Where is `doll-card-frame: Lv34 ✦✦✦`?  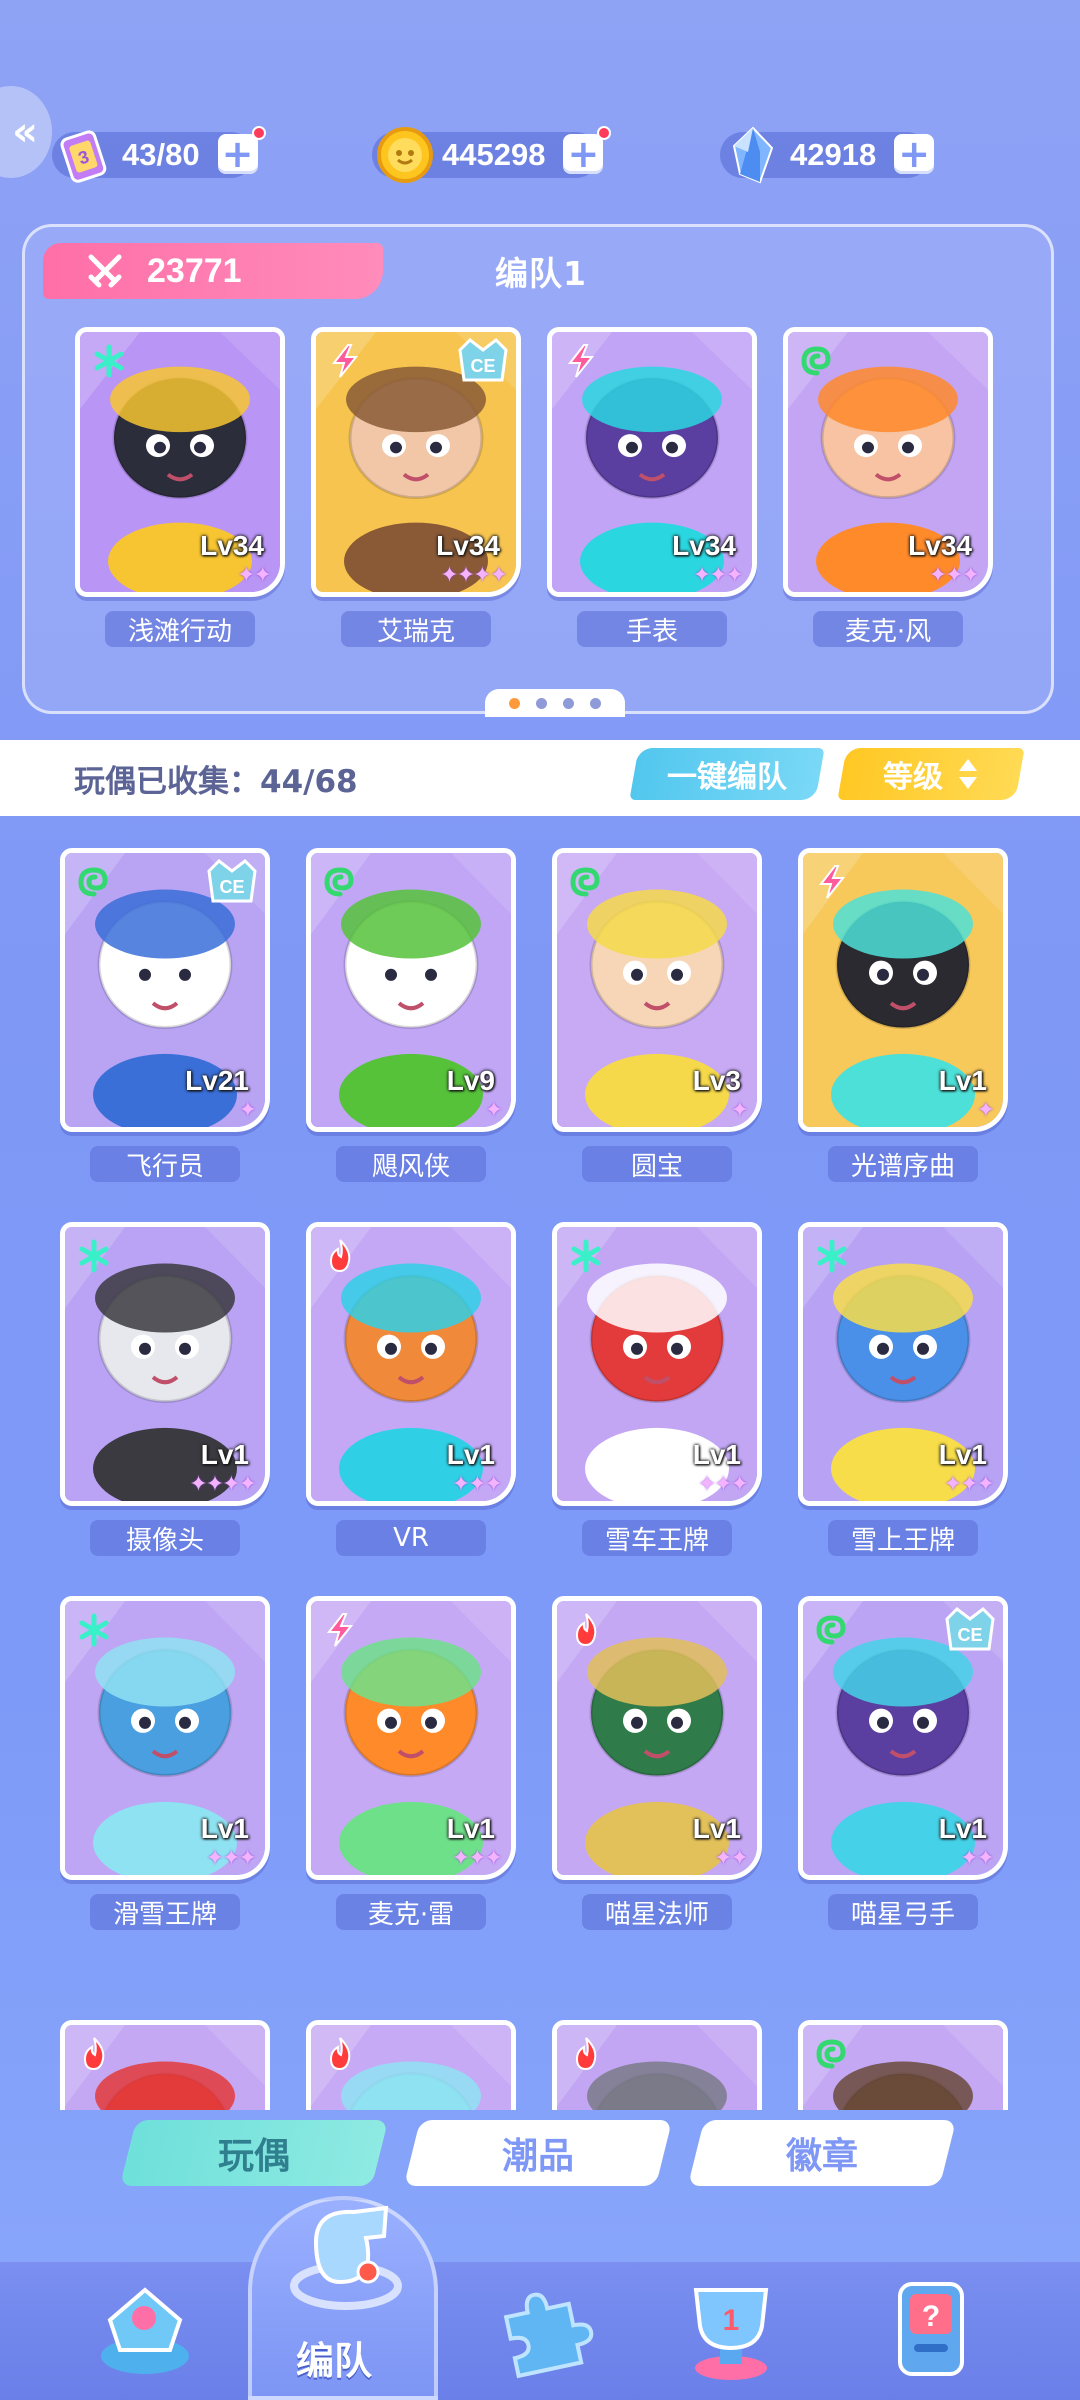
doll-card-frame: Lv34 ✦✦✦ is located at coordinates (652, 462).